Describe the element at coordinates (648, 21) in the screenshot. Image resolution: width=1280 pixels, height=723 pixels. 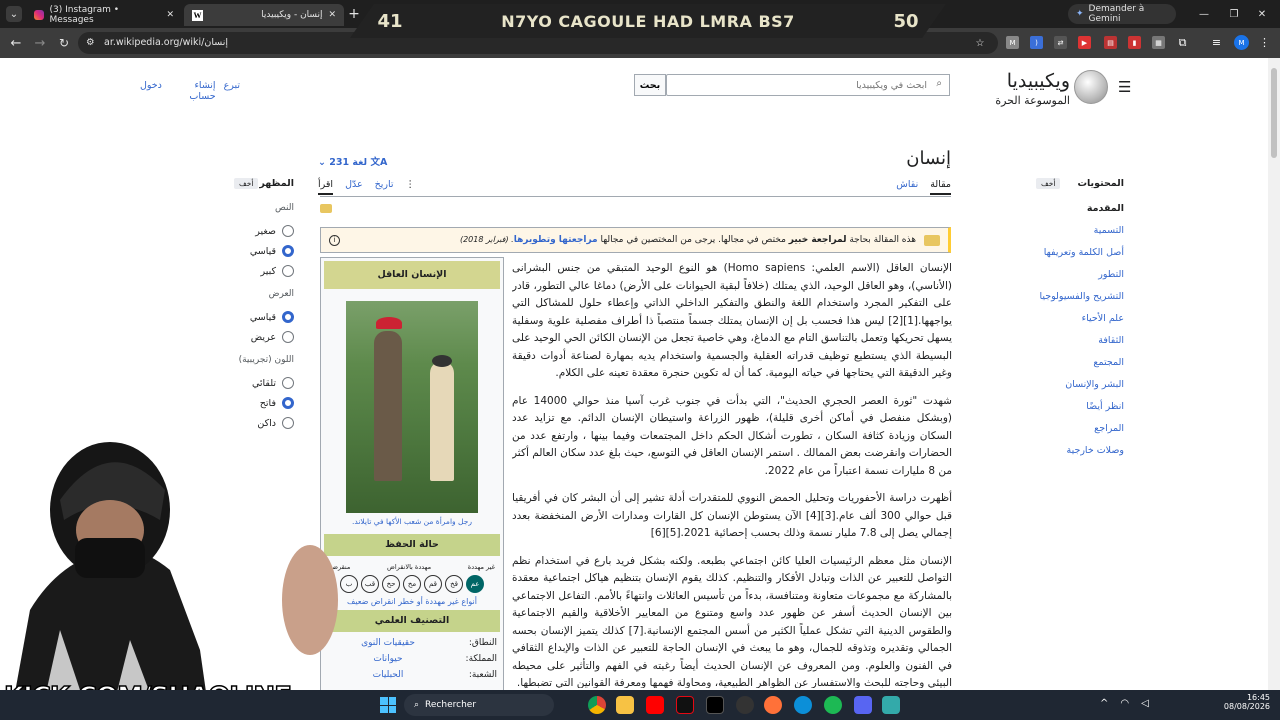
I see `overlay-title: N7YO CAGOULE HAD LMRA BS7` at that location.